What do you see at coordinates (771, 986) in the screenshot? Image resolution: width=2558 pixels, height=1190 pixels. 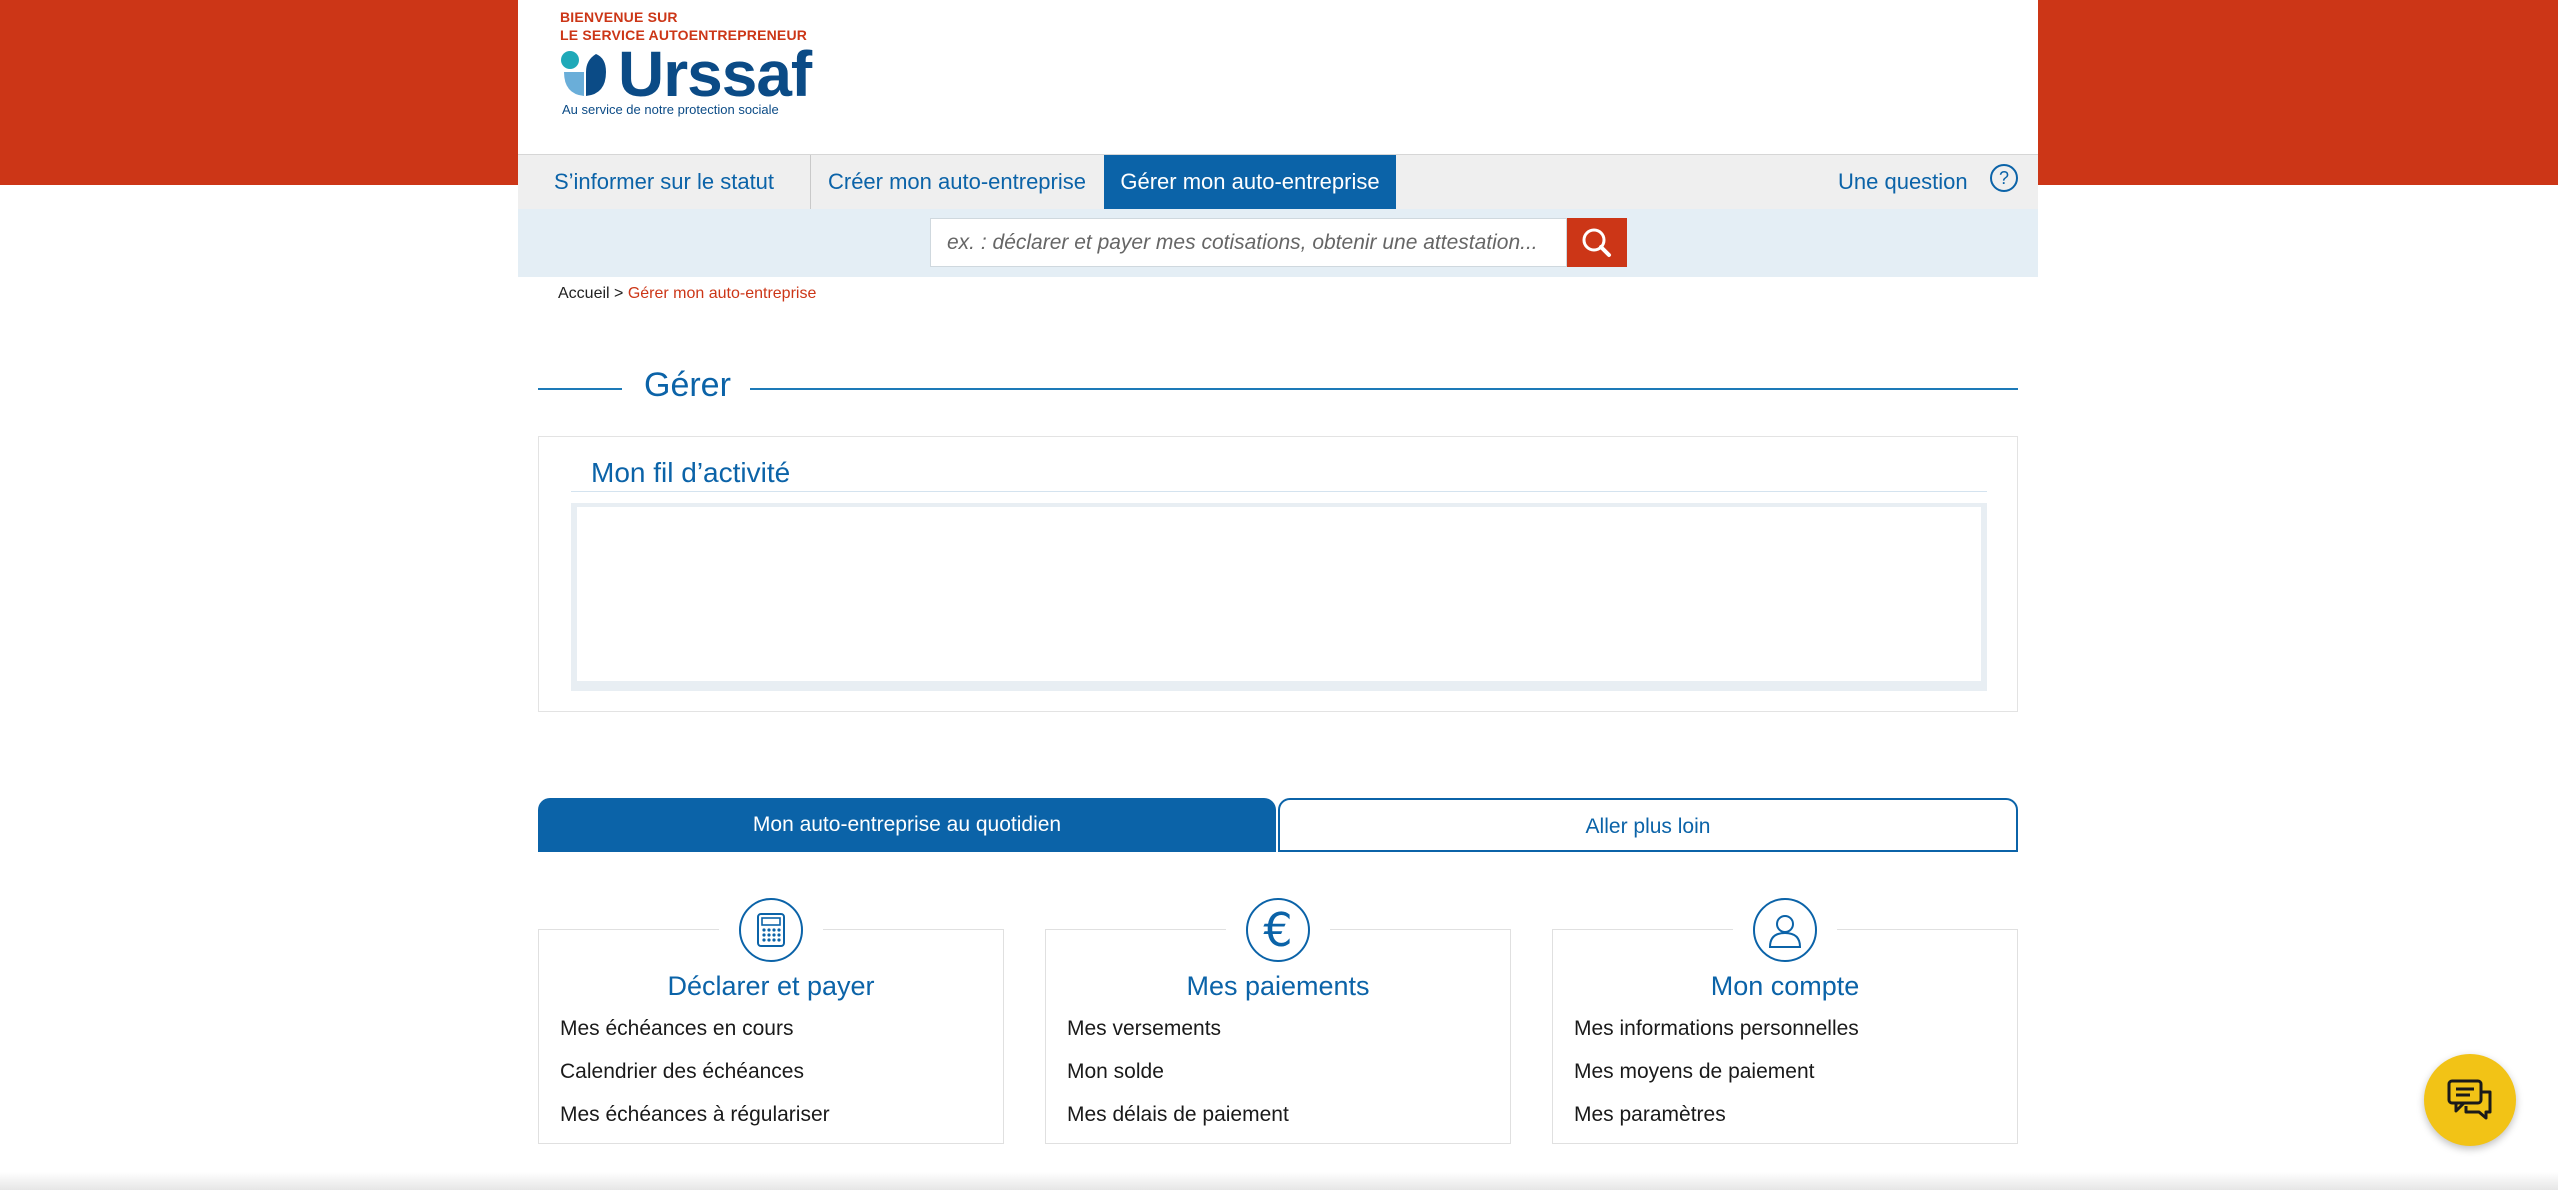 I see `card-title: Déclarer et payer` at bounding box center [771, 986].